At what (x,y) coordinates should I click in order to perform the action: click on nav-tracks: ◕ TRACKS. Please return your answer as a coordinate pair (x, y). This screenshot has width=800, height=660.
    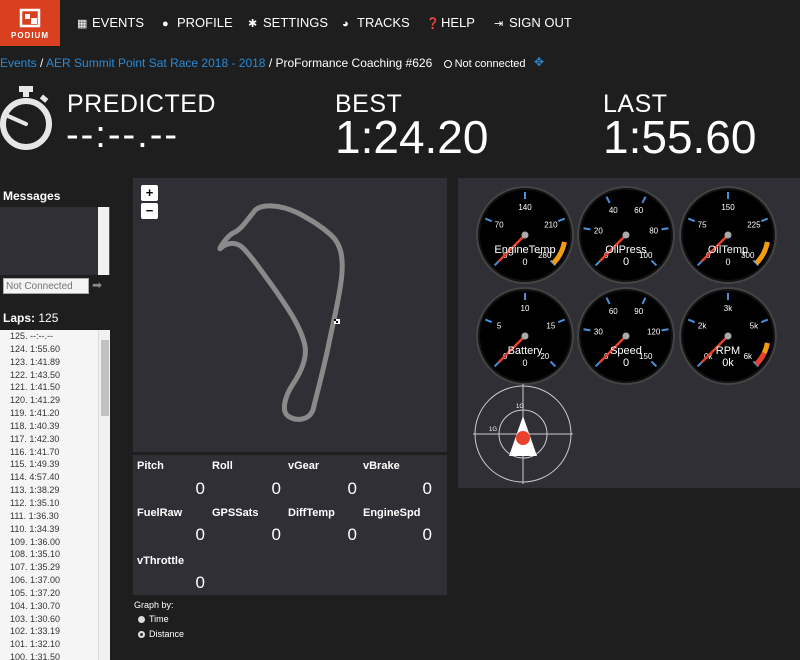
    Looking at the image, I should click on (376, 22).